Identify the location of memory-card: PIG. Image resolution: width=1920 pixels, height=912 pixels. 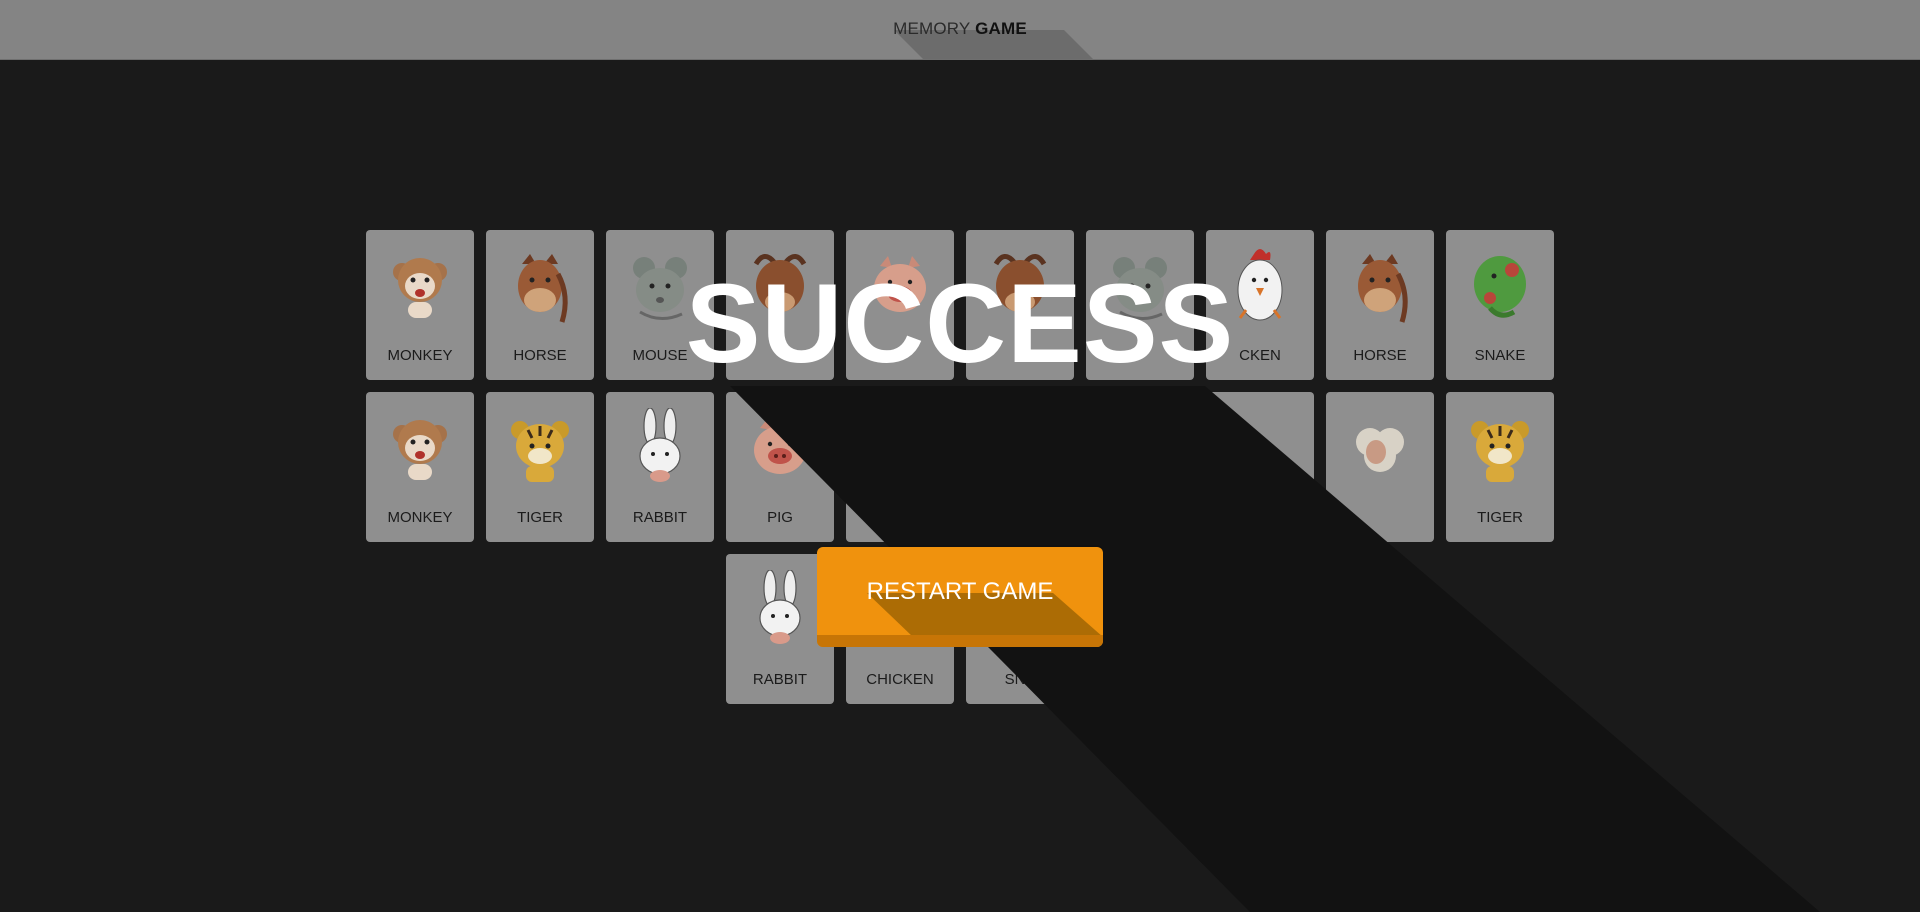
(780, 467).